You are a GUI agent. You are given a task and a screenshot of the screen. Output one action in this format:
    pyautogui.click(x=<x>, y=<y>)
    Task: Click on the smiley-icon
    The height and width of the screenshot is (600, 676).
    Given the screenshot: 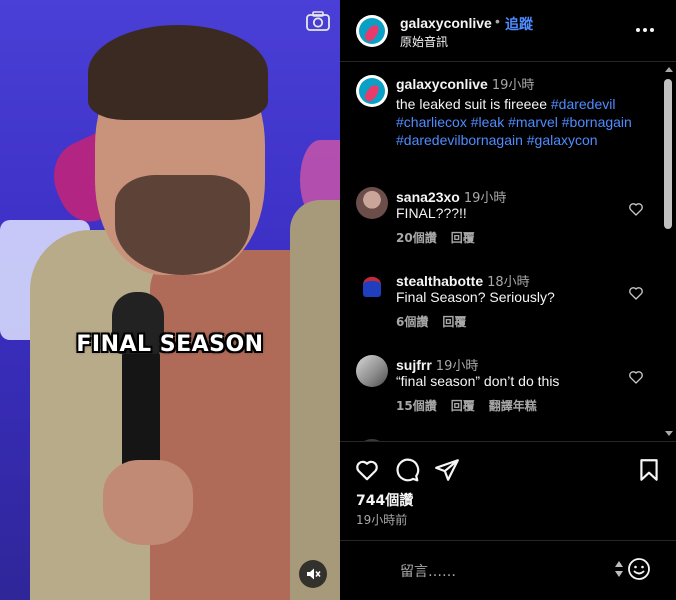 What is the action you would take?
    pyautogui.click(x=639, y=569)
    